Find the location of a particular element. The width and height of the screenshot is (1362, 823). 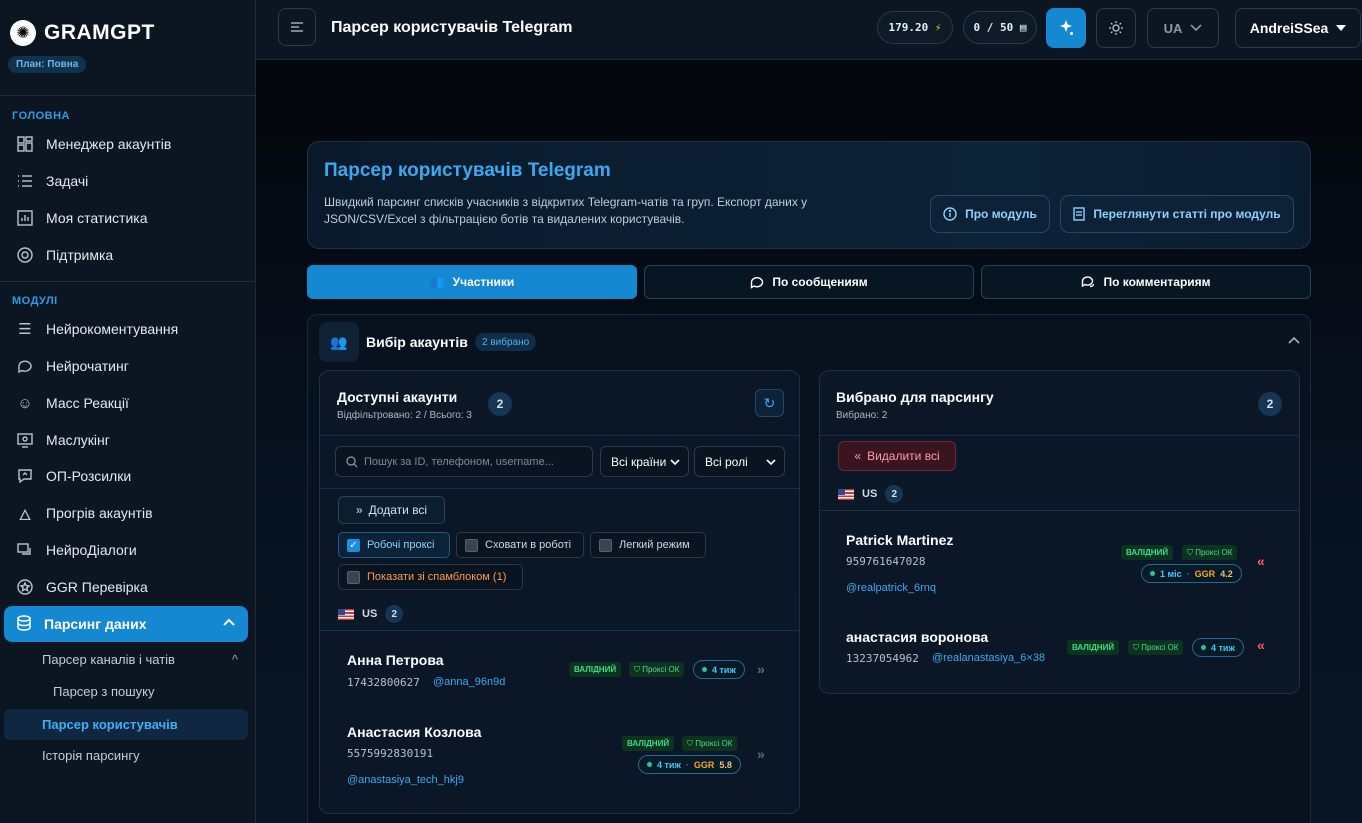

sidebar-item-neurodialogs: НейроДіалоги is located at coordinates (131, 550).